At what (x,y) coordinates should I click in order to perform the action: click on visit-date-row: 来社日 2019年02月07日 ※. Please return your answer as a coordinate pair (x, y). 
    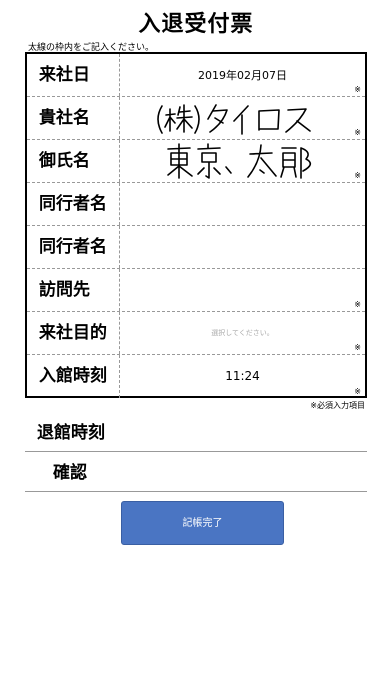
    Looking at the image, I should click on (196, 75).